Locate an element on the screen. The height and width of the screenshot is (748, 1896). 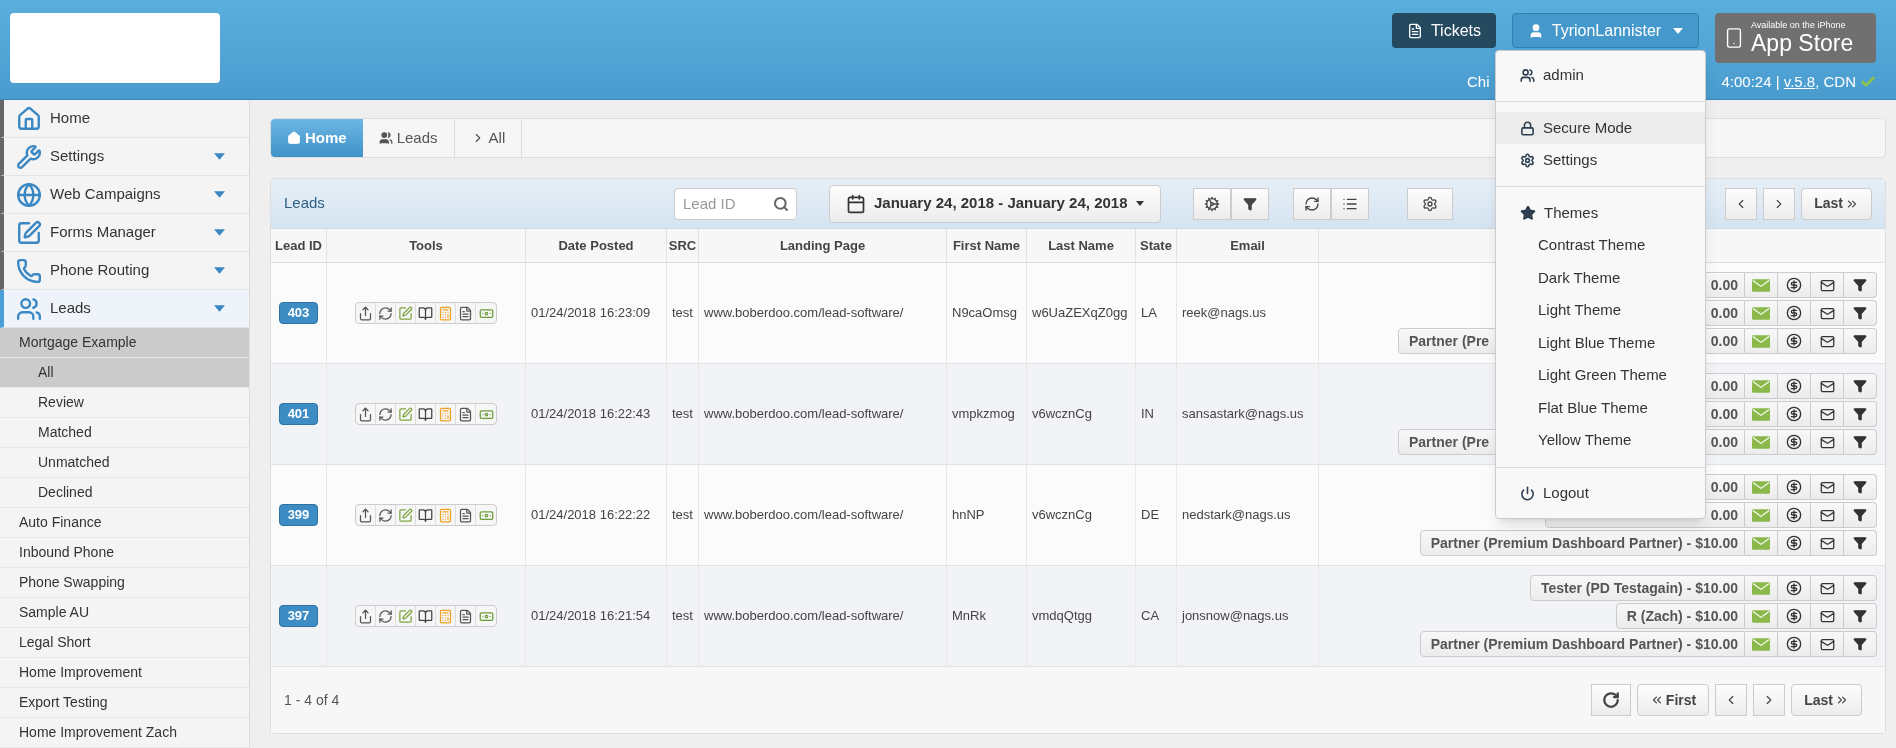
sidebar-item: Web Campaigns is located at coordinates (124, 195).